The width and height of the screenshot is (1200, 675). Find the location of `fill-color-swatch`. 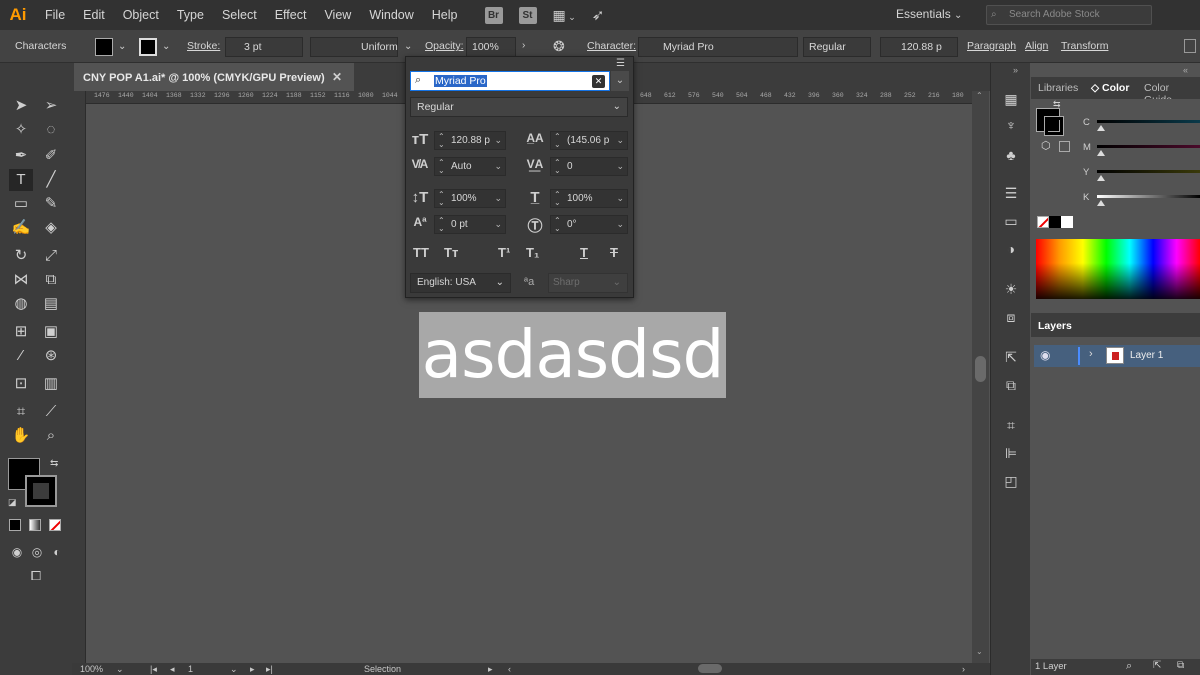

fill-color-swatch is located at coordinates (104, 47).